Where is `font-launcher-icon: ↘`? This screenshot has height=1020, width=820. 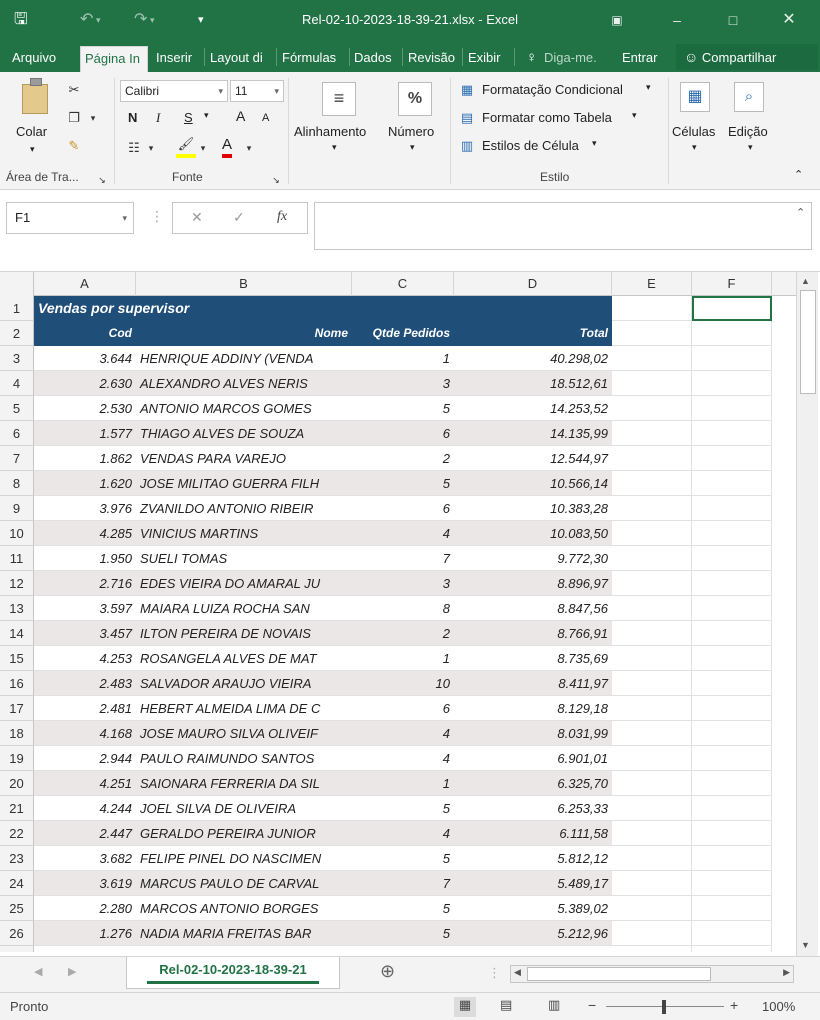 font-launcher-icon: ↘ is located at coordinates (276, 180).